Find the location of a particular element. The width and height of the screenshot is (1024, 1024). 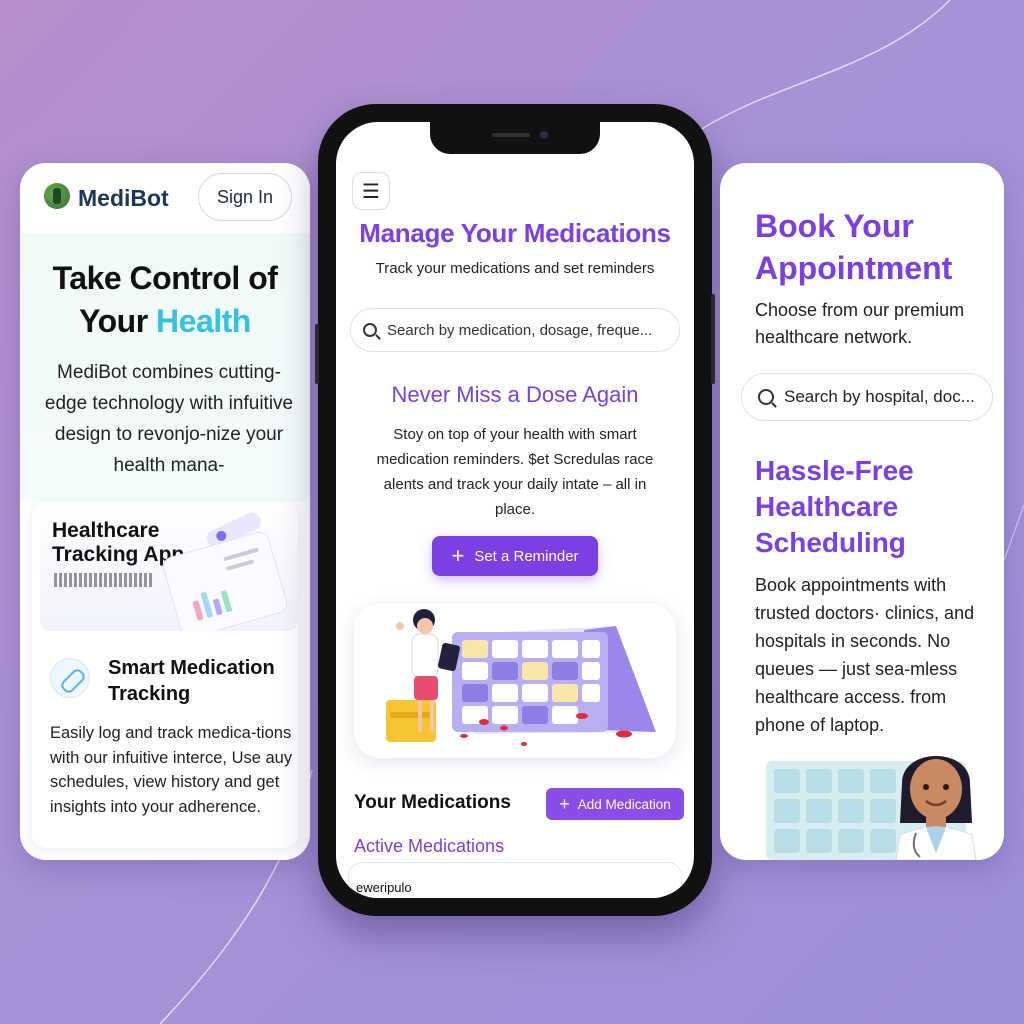

hero-title: Take Control of Your Health is located at coordinates (165, 300).